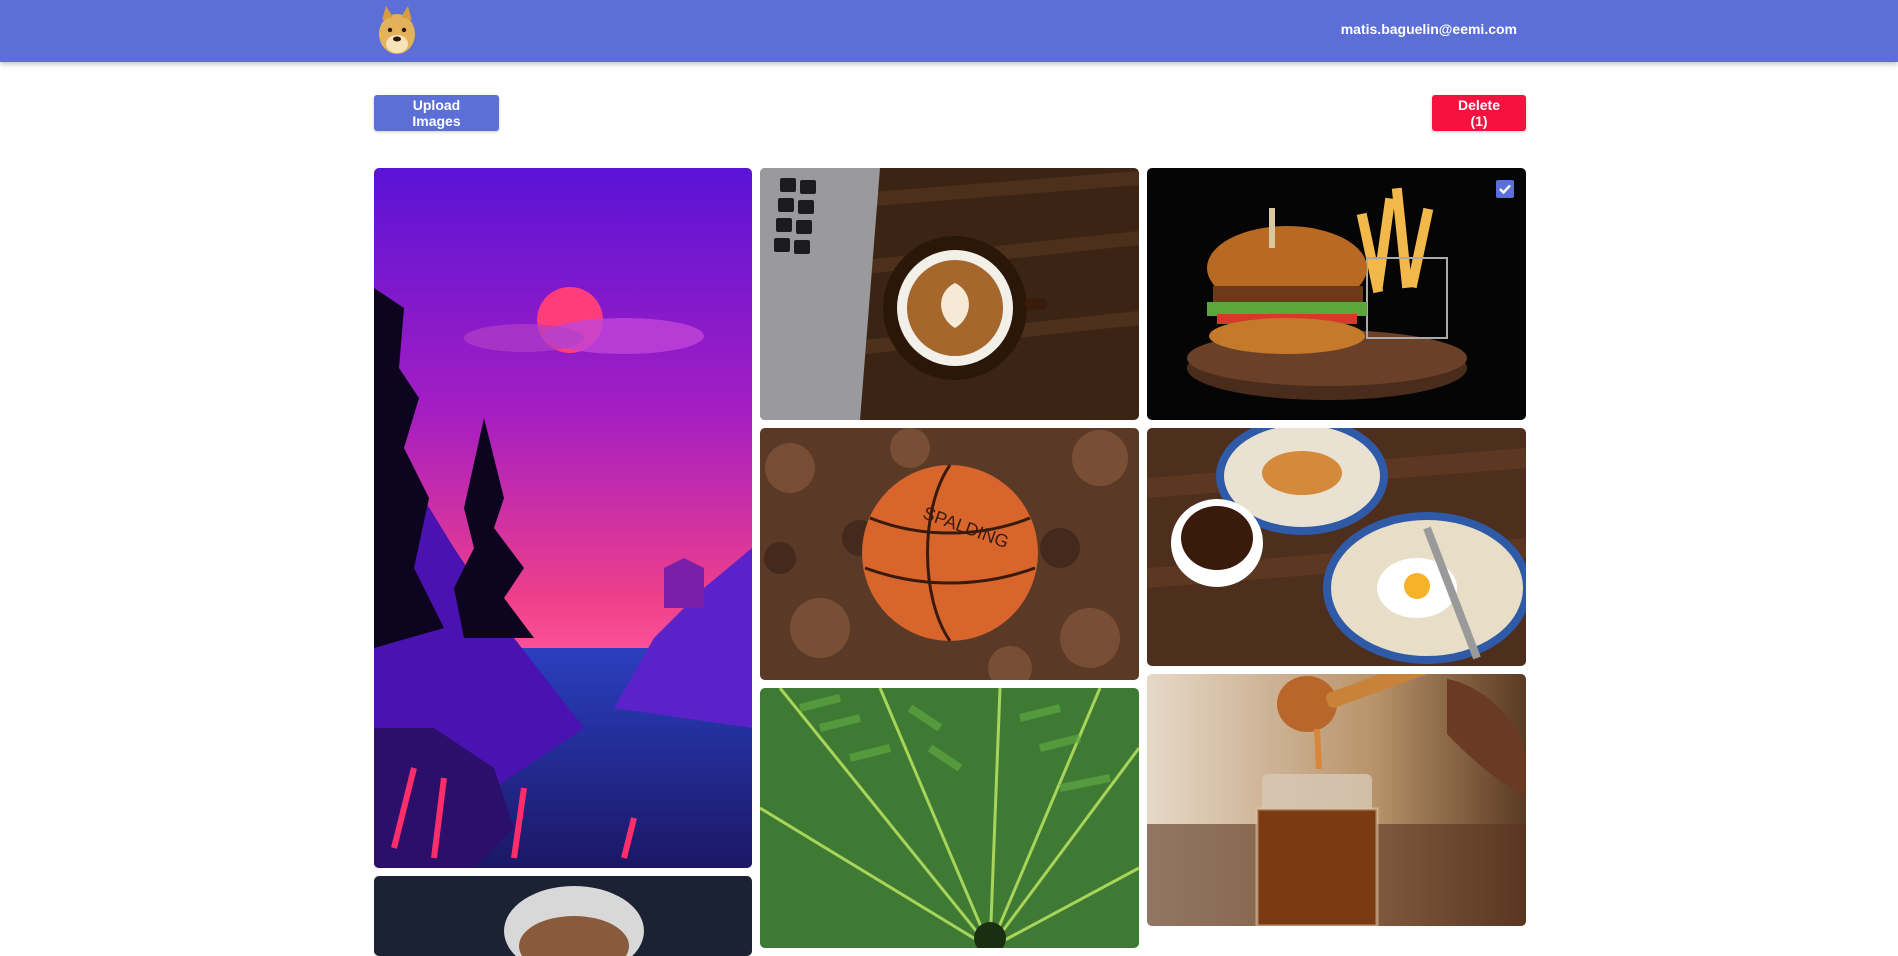  Describe the element at coordinates (949, 818) in the screenshot. I see `gallery-image-fern` at that location.